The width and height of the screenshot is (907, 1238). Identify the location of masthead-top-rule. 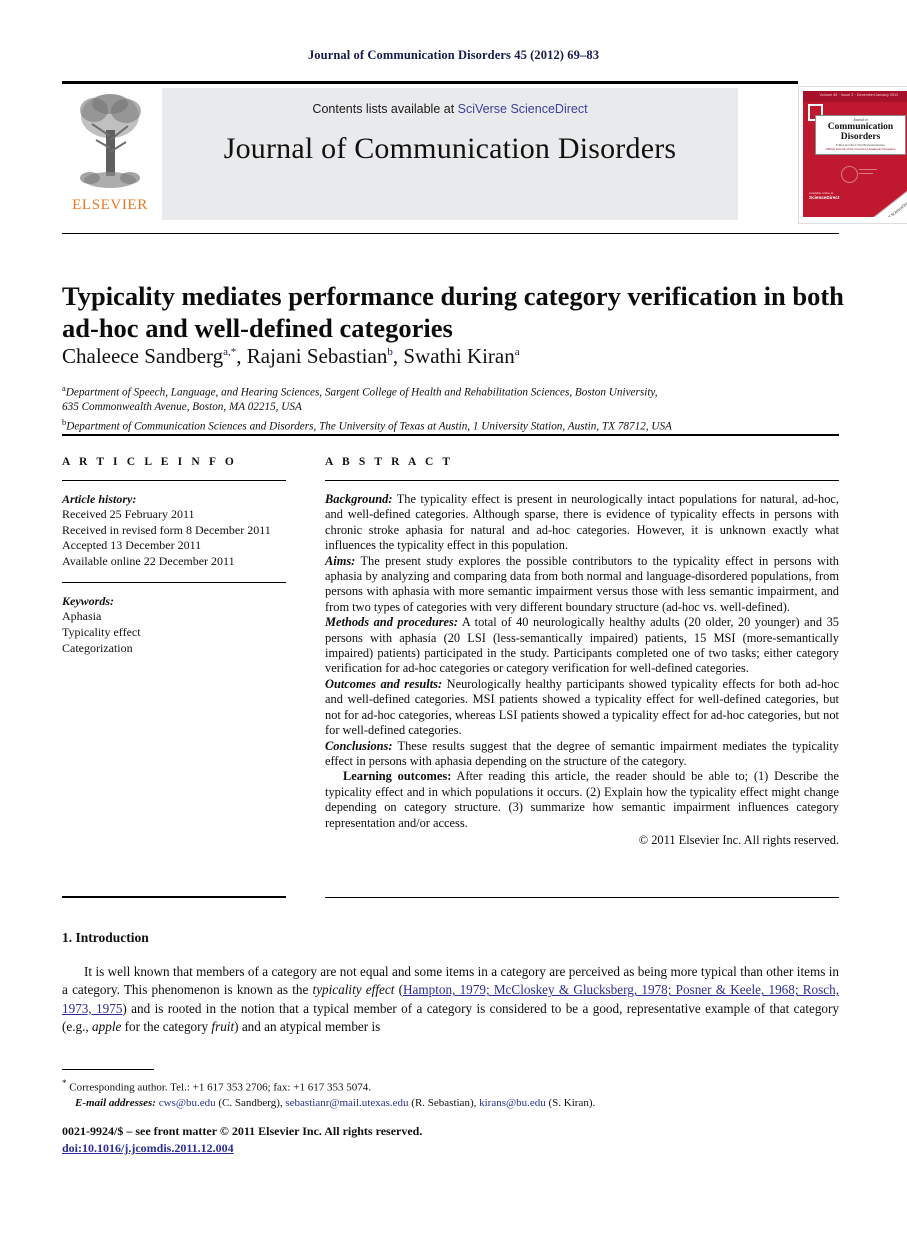
(430, 82).